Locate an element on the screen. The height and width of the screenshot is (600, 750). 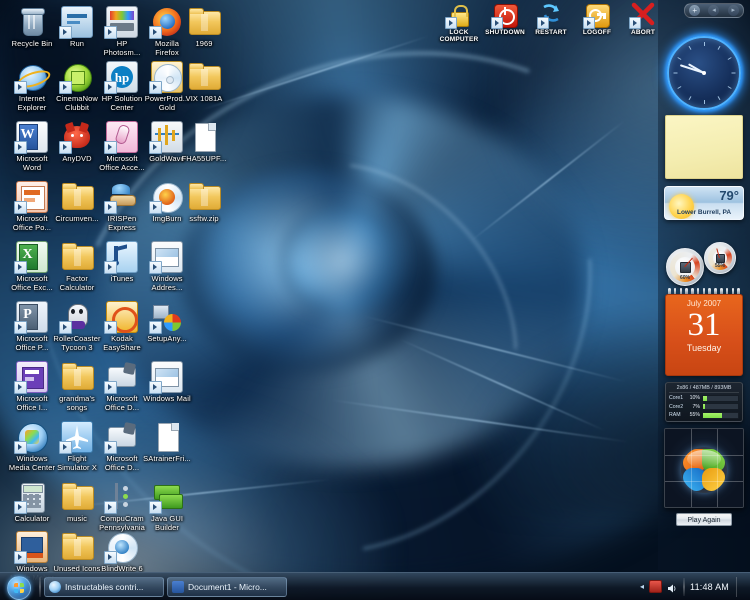
sticky-notes-gadget is located at coordinates (704, 148).